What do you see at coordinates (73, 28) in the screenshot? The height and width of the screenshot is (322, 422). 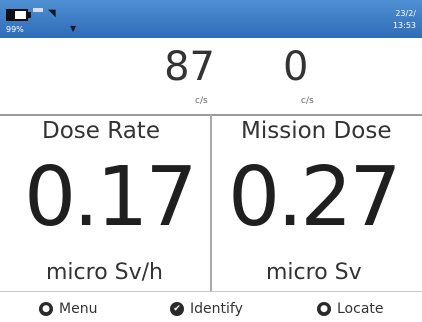 I see `chevron-down-icon: ▼` at bounding box center [73, 28].